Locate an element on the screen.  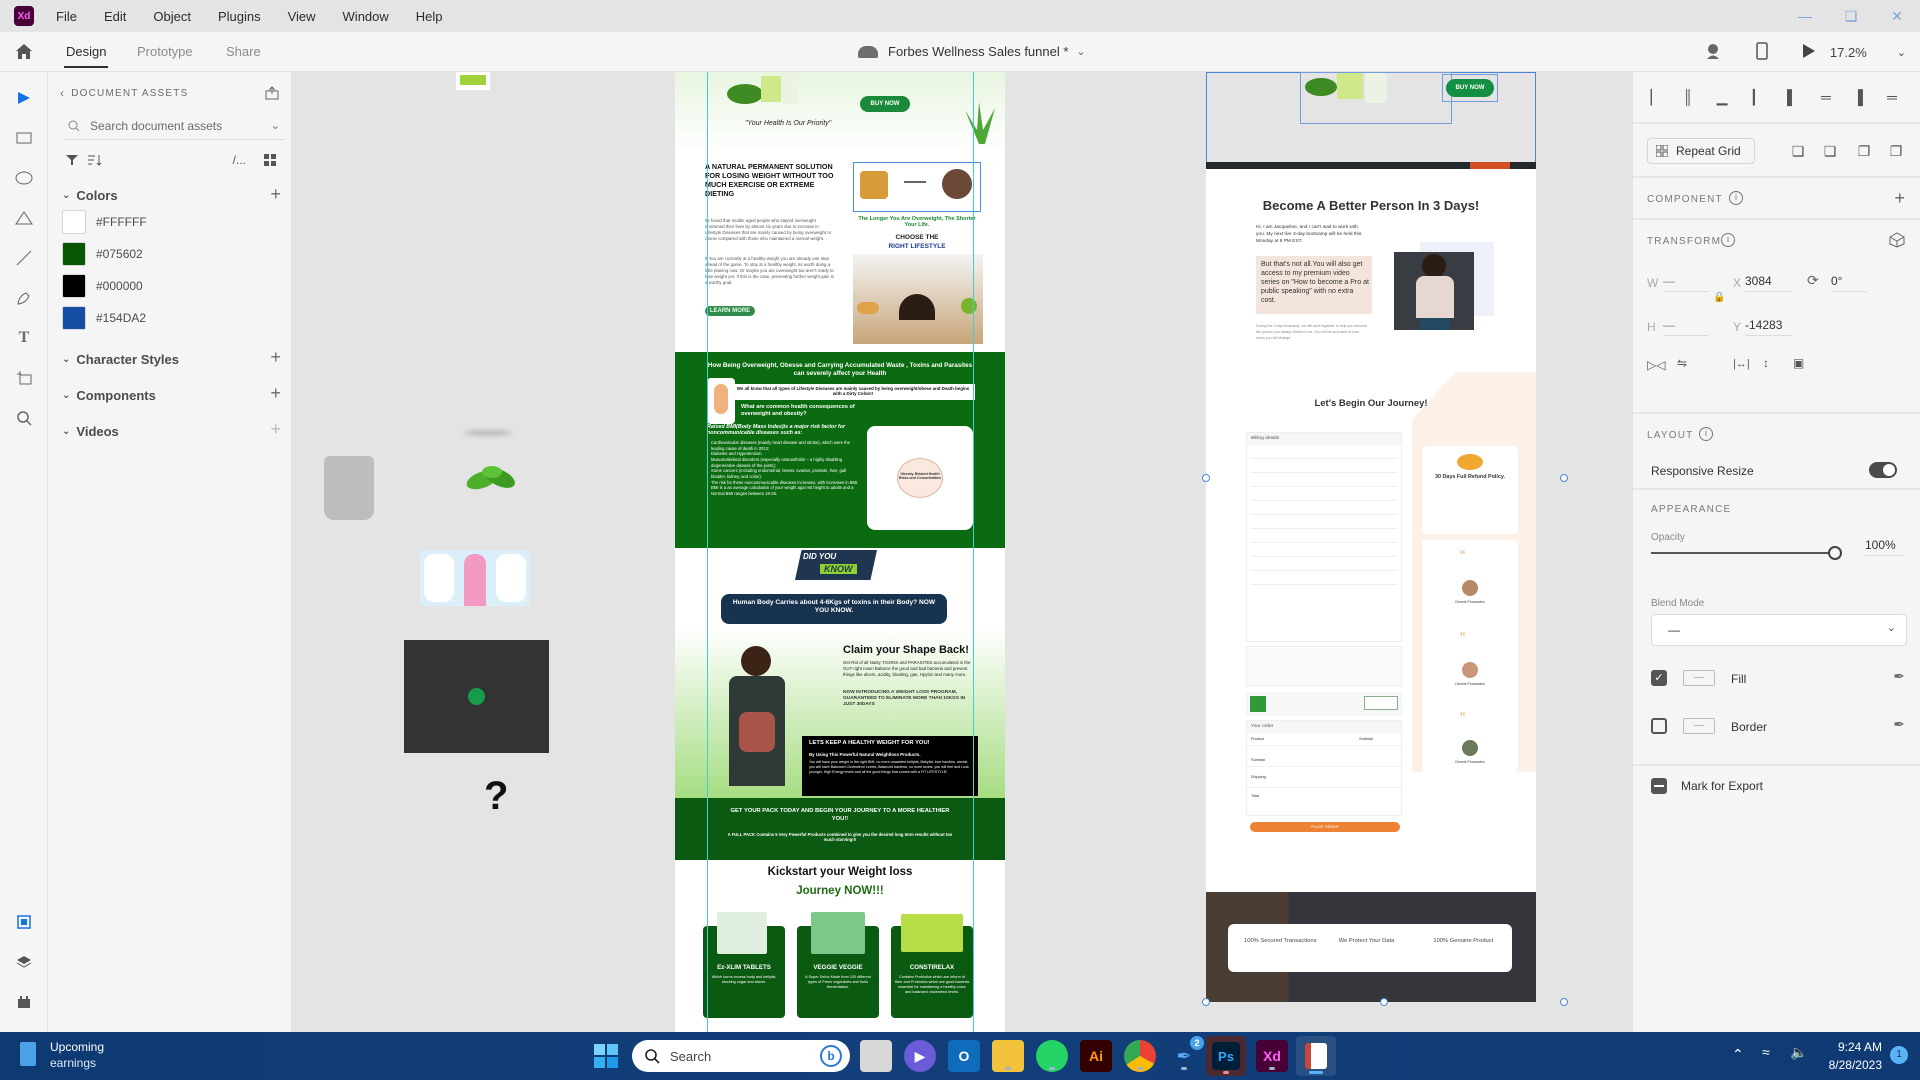
fixed-height-icon: ↕ is located at coordinates (1766, 363).